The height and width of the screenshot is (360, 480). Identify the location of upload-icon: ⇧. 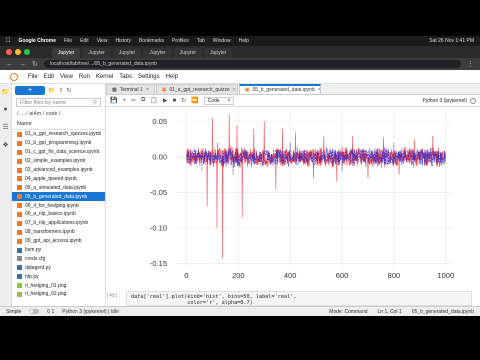
(60, 90).